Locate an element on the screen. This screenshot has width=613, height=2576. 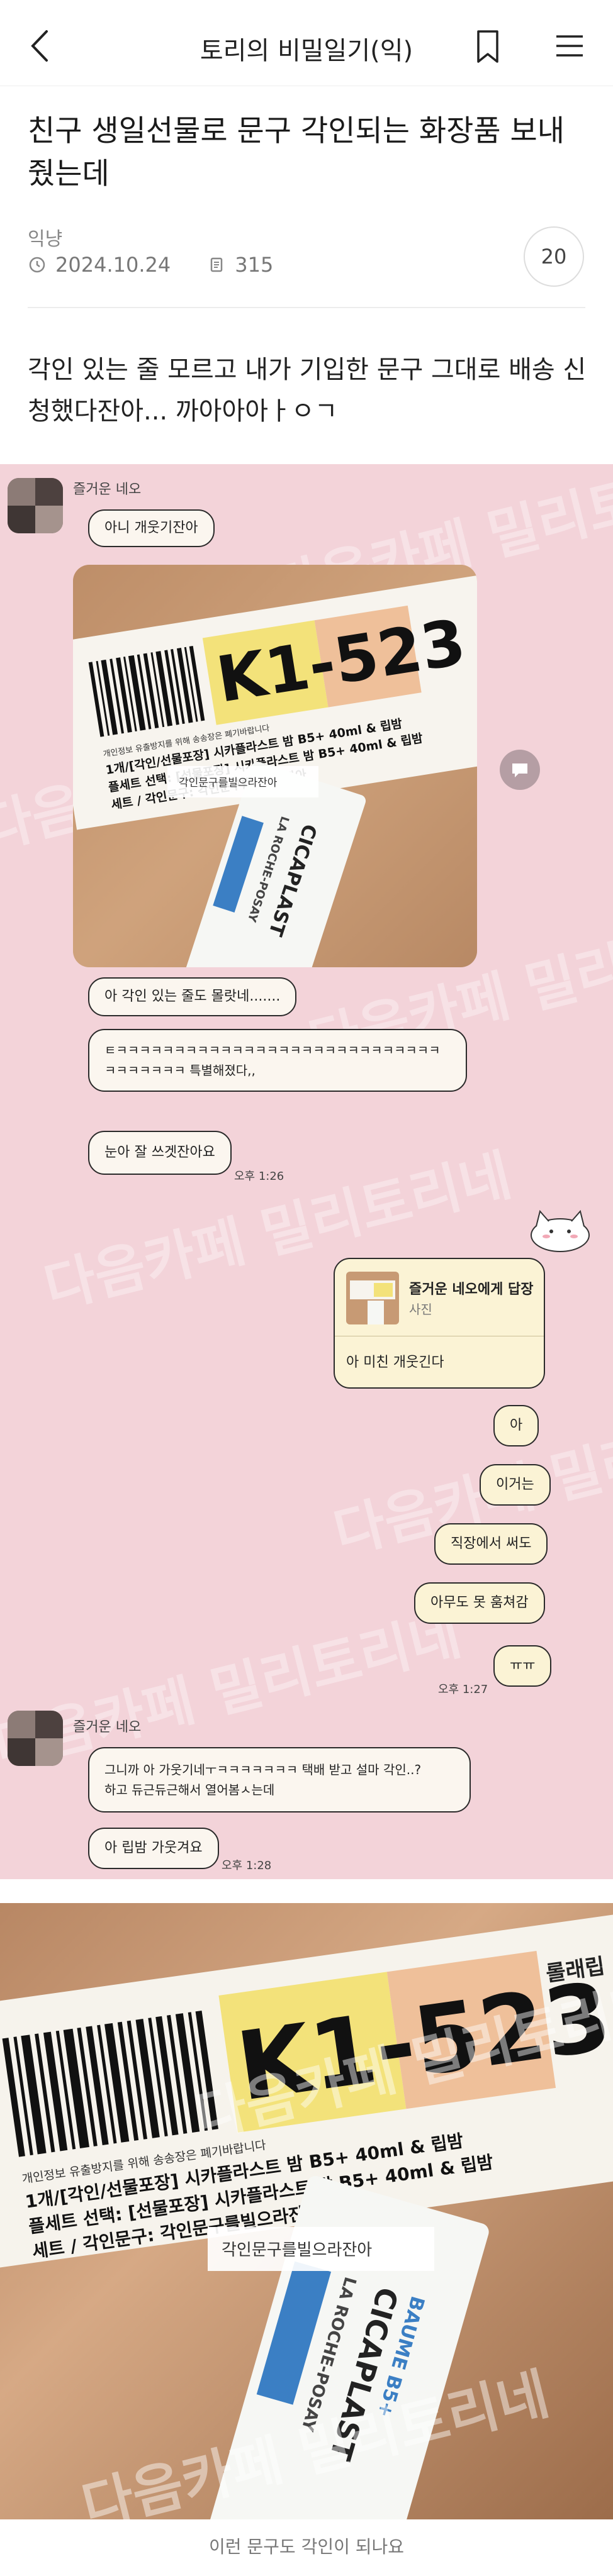
post-title: 친구 생일선물로 문구 각인되는 화장품 보내줬는데 is located at coordinates (296, 152).